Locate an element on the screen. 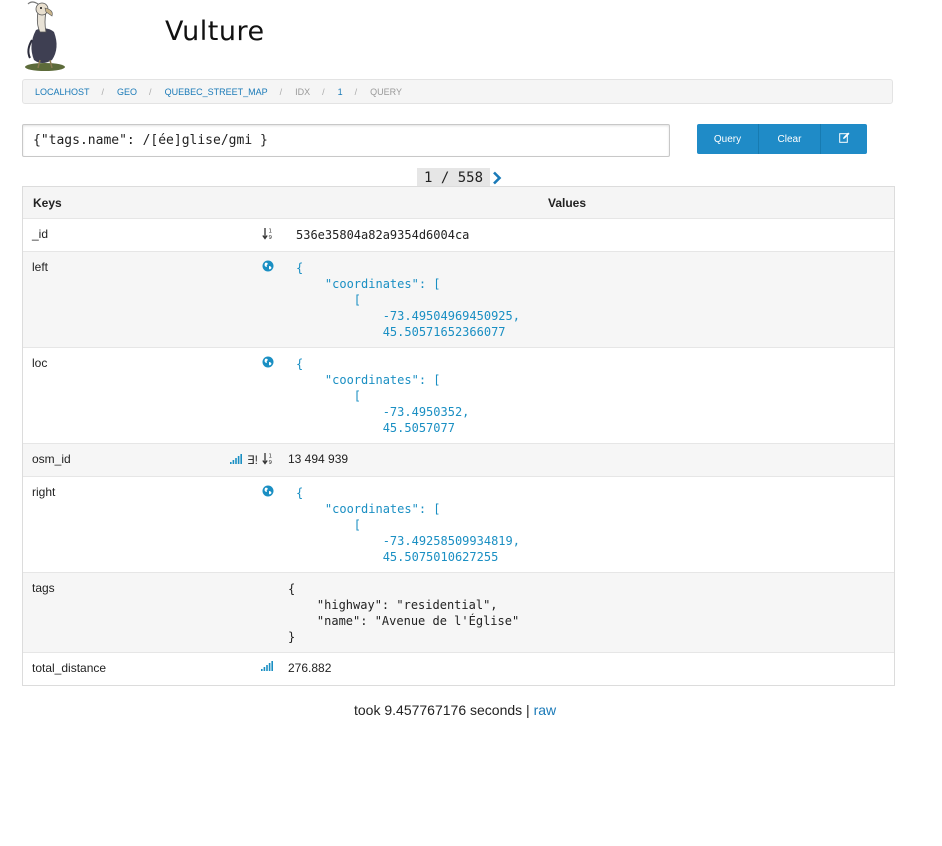 This screenshot has height=846, width=942. edit-icon is located at coordinates (844, 139).